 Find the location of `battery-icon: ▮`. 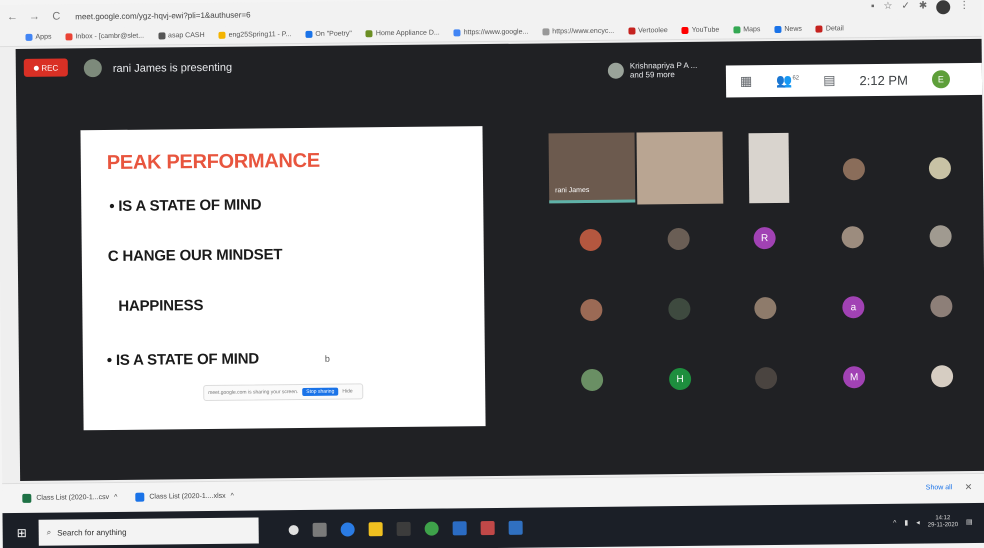

battery-icon: ▮ is located at coordinates (906, 523).